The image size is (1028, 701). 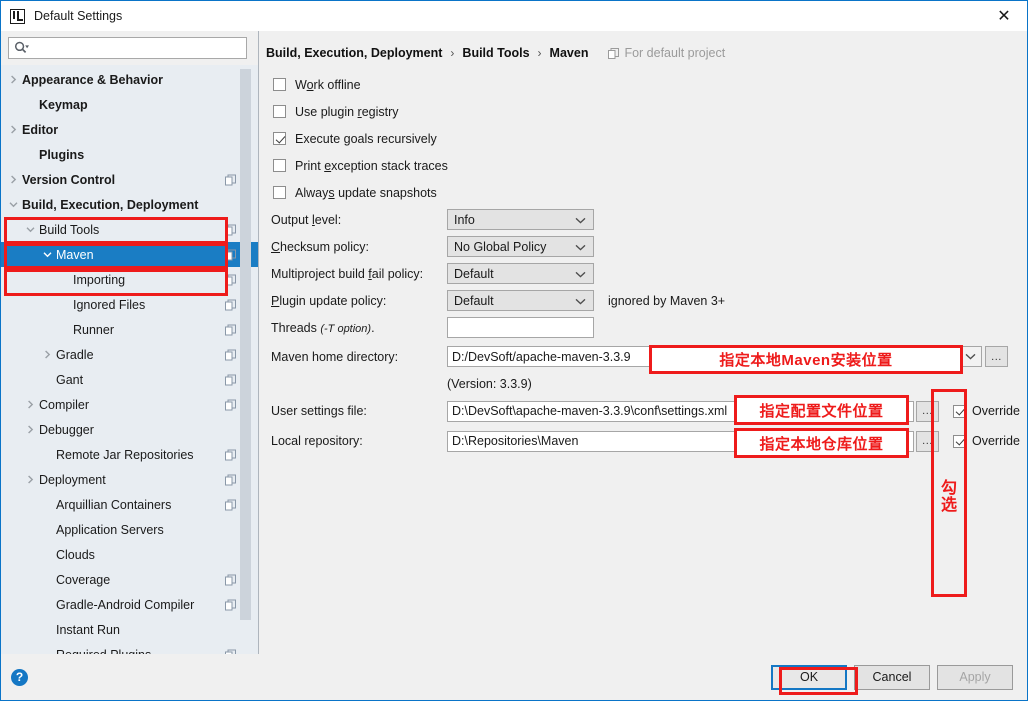 I want to click on combo-output-level: Info, so click(x=520, y=219).